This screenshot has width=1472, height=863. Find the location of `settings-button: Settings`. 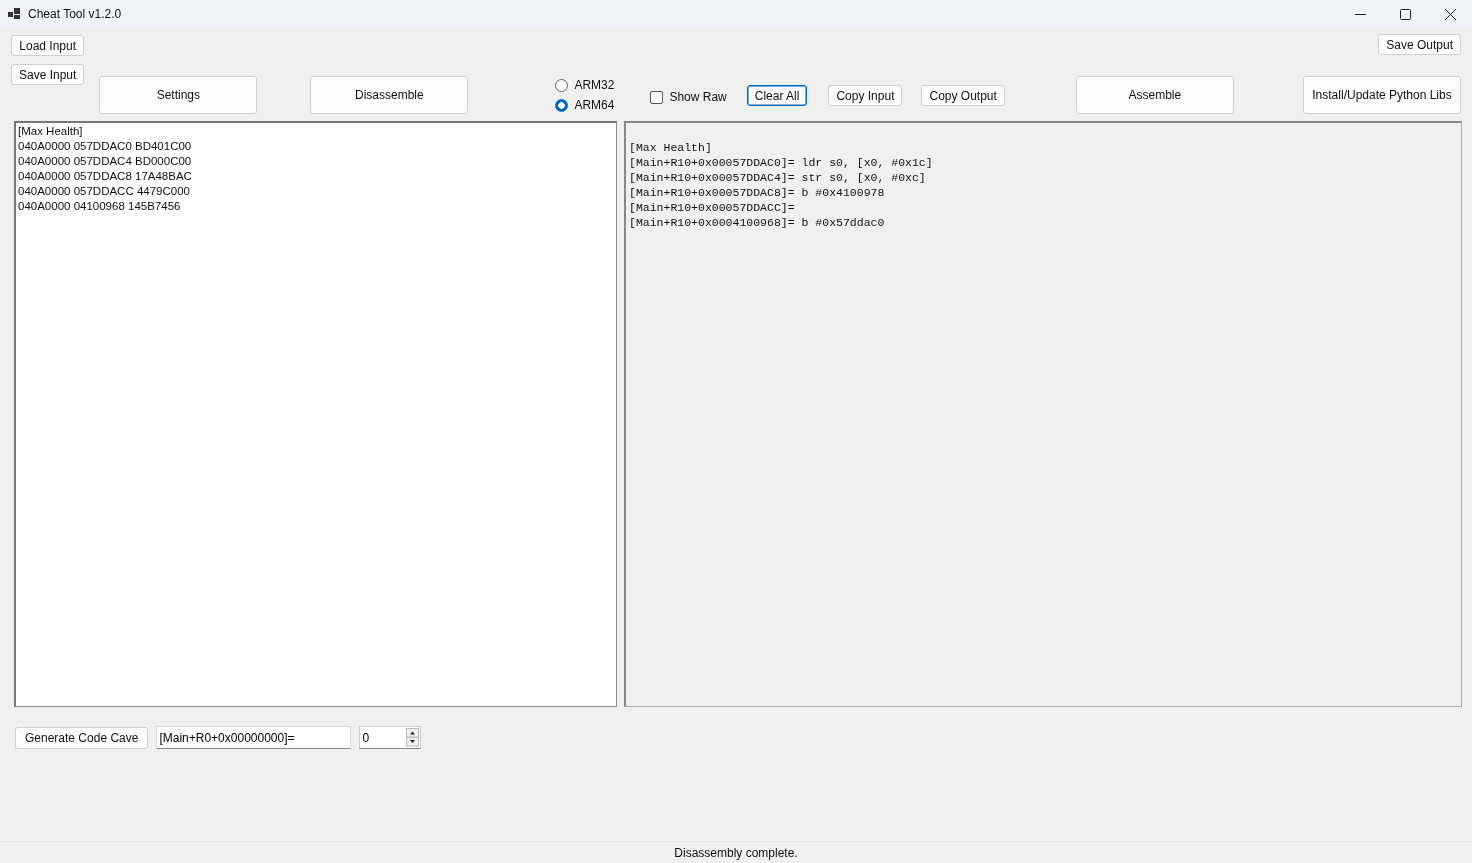

settings-button: Settings is located at coordinates (178, 95).